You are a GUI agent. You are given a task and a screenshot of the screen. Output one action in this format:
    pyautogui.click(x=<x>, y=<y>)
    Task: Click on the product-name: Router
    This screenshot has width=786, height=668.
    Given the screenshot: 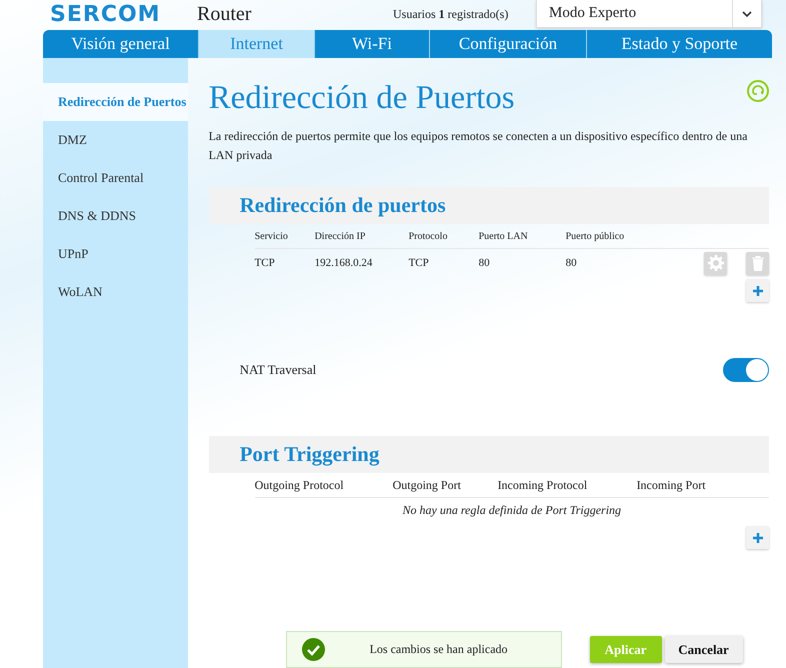 What is the action you would take?
    pyautogui.click(x=224, y=14)
    